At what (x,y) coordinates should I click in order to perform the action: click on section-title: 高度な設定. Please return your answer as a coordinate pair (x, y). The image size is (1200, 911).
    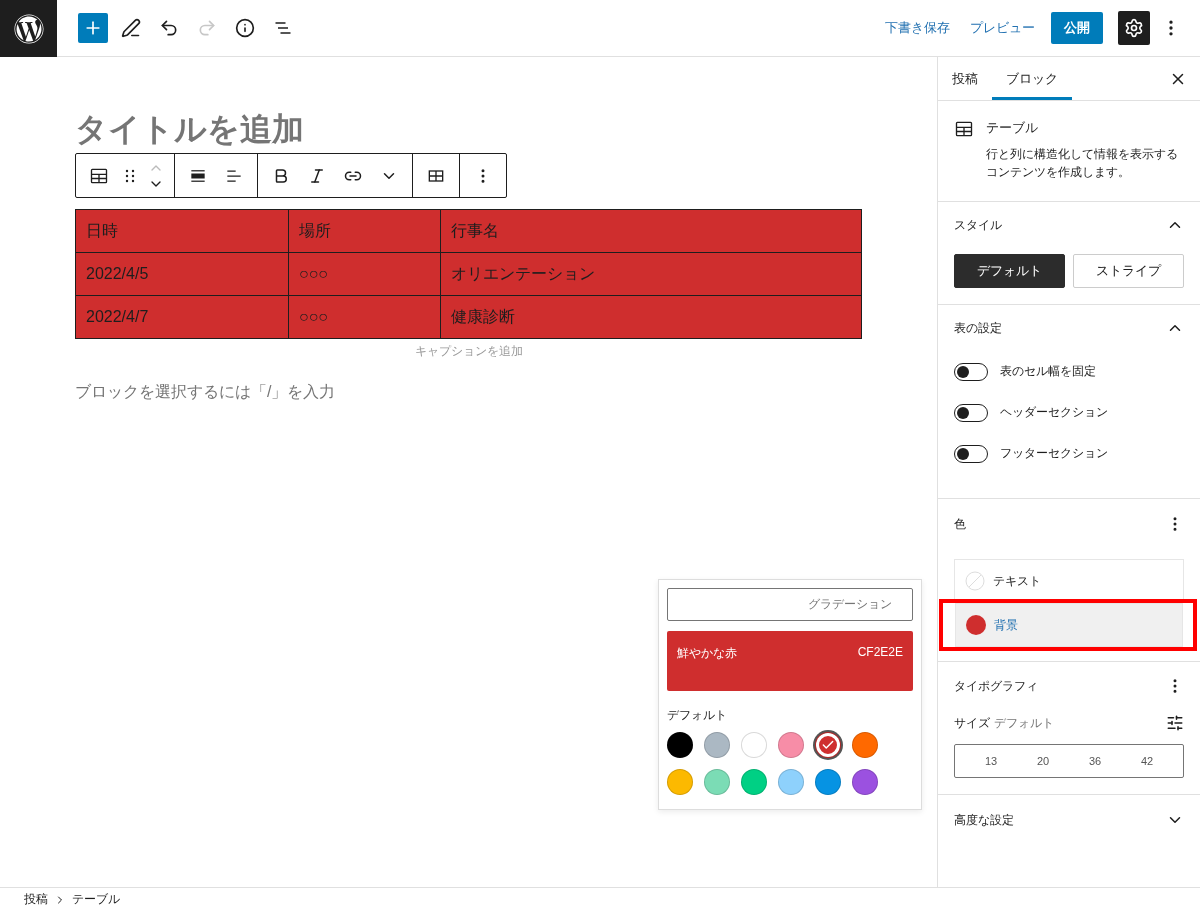
    Looking at the image, I should click on (984, 820).